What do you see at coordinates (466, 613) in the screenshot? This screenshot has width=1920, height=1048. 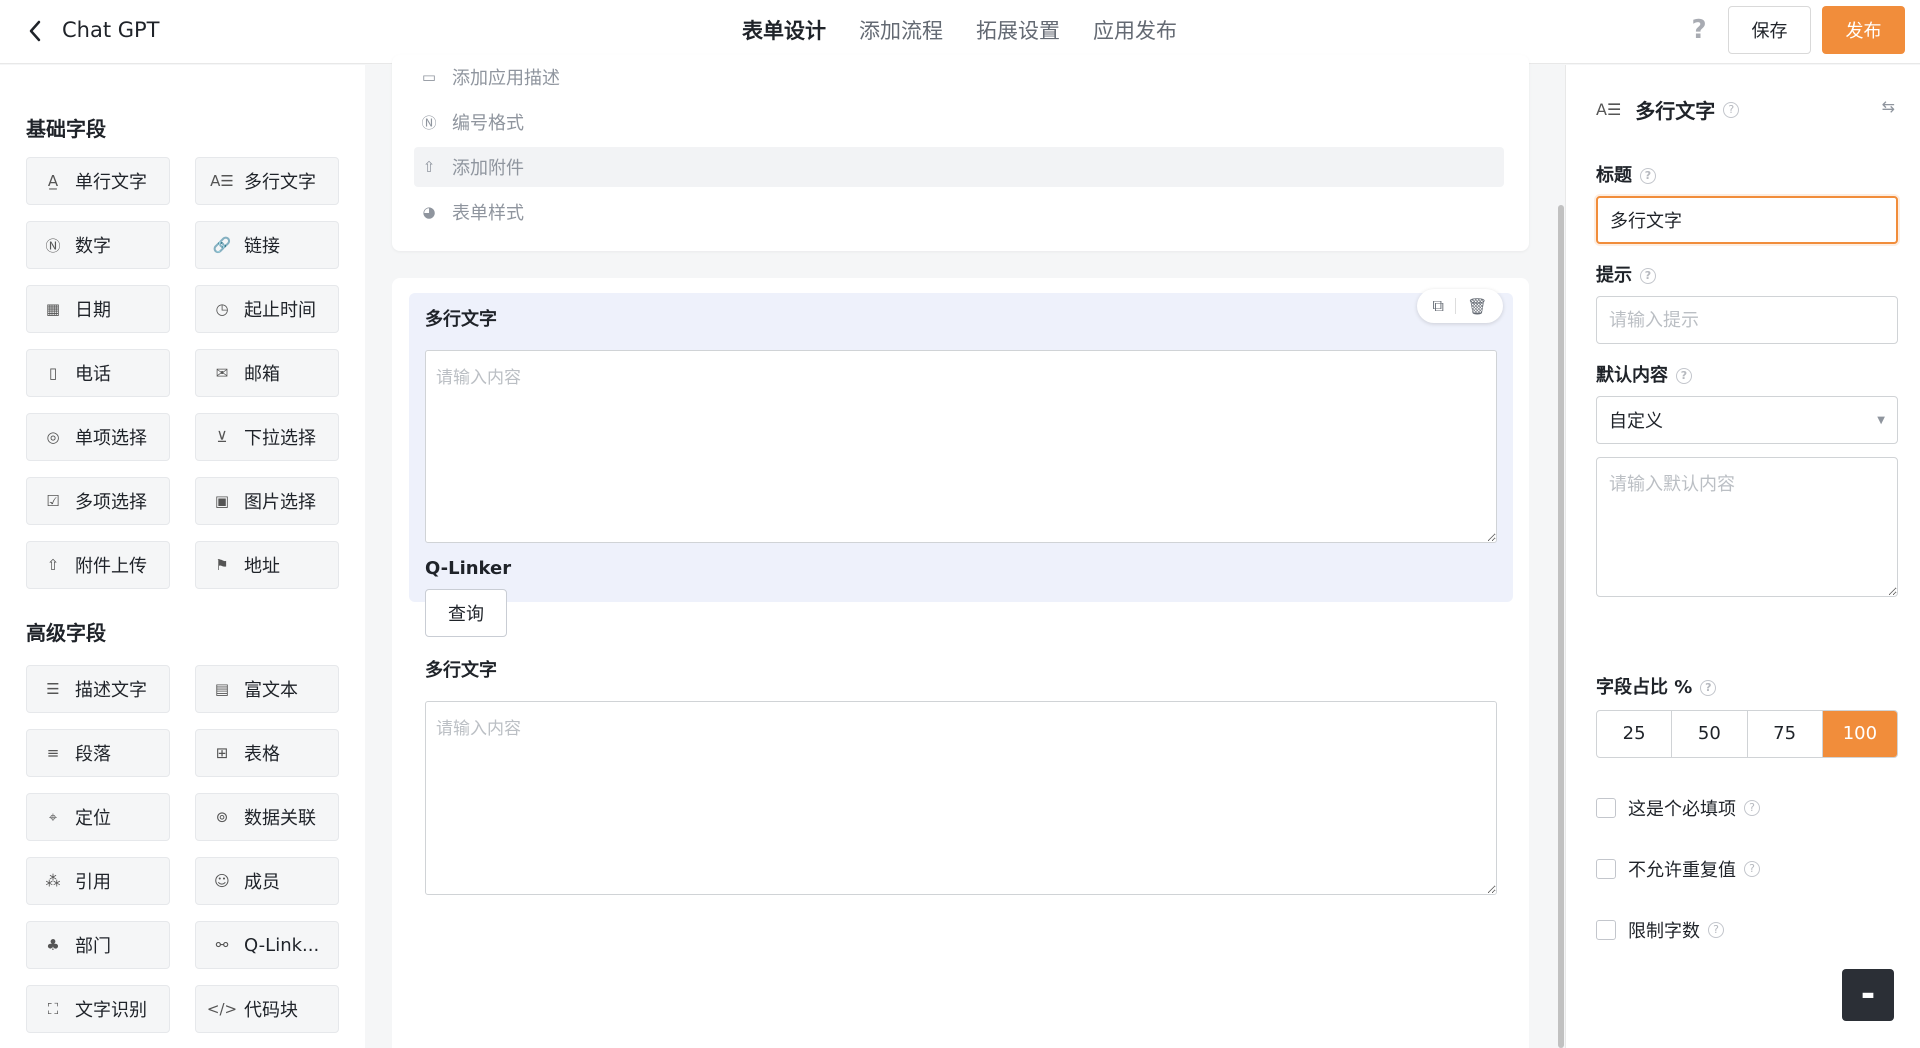 I see `query-button: 查询` at bounding box center [466, 613].